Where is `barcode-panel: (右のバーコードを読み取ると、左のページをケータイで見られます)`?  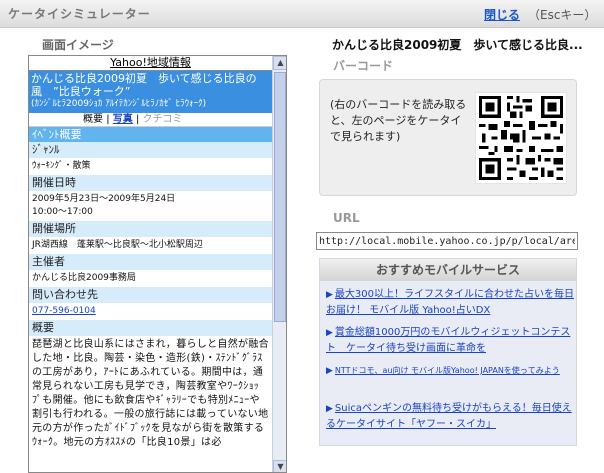
barcode-panel: (右のバーコードを読み取ると、左のページをケータイで見られます) is located at coordinates (448, 137).